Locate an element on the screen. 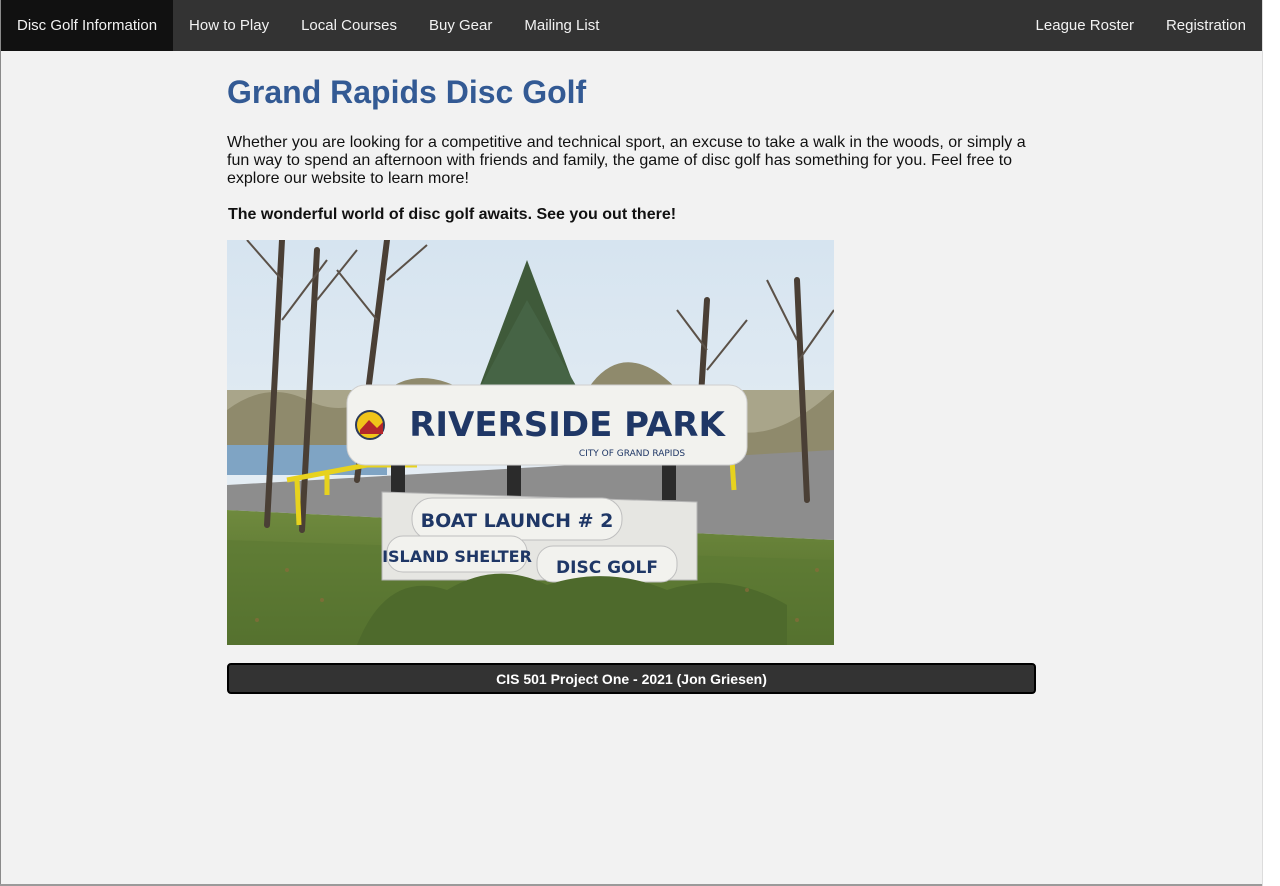 Image resolution: width=1280 pixels, height=886 pixels. scrollbar-track is located at coordinates (1271, 443).